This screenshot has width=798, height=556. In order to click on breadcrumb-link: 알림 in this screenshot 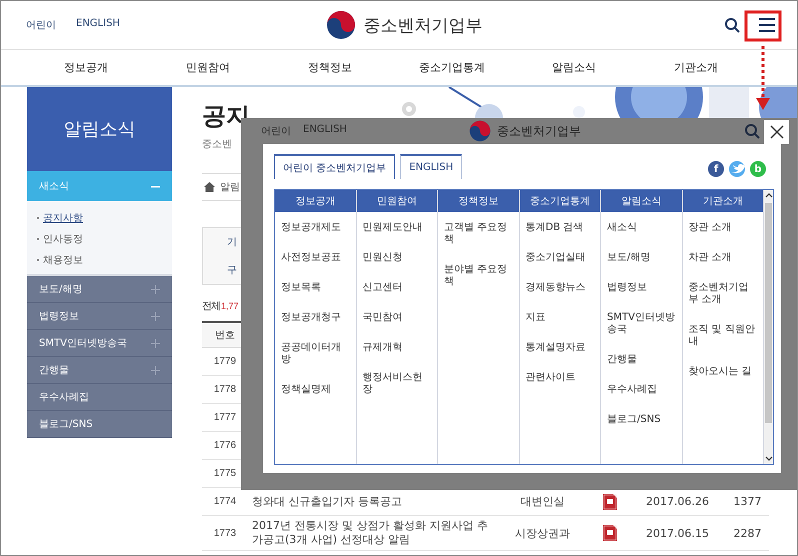, I will do `click(230, 187)`.